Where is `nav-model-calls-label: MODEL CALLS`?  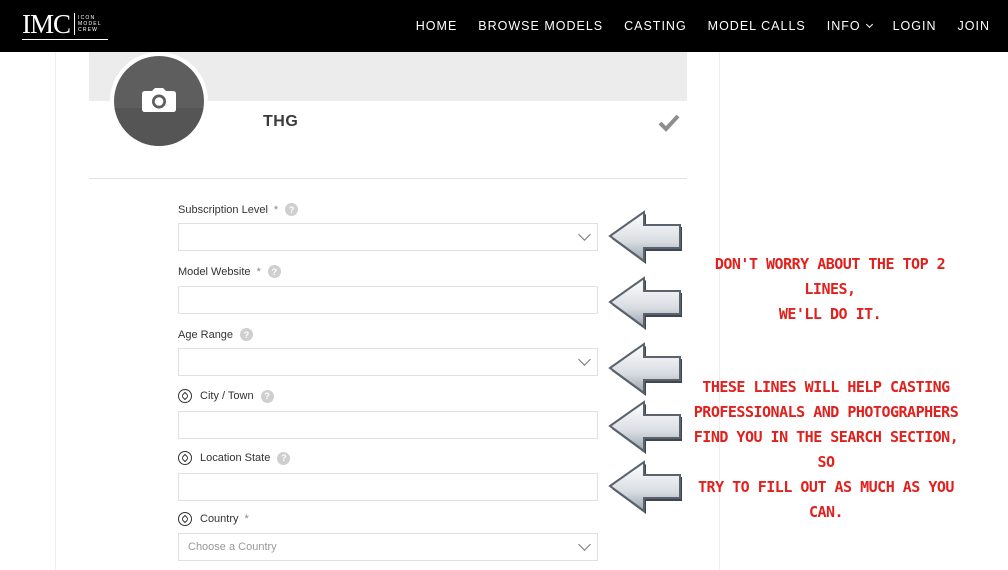 nav-model-calls-label: MODEL CALLS is located at coordinates (756, 26).